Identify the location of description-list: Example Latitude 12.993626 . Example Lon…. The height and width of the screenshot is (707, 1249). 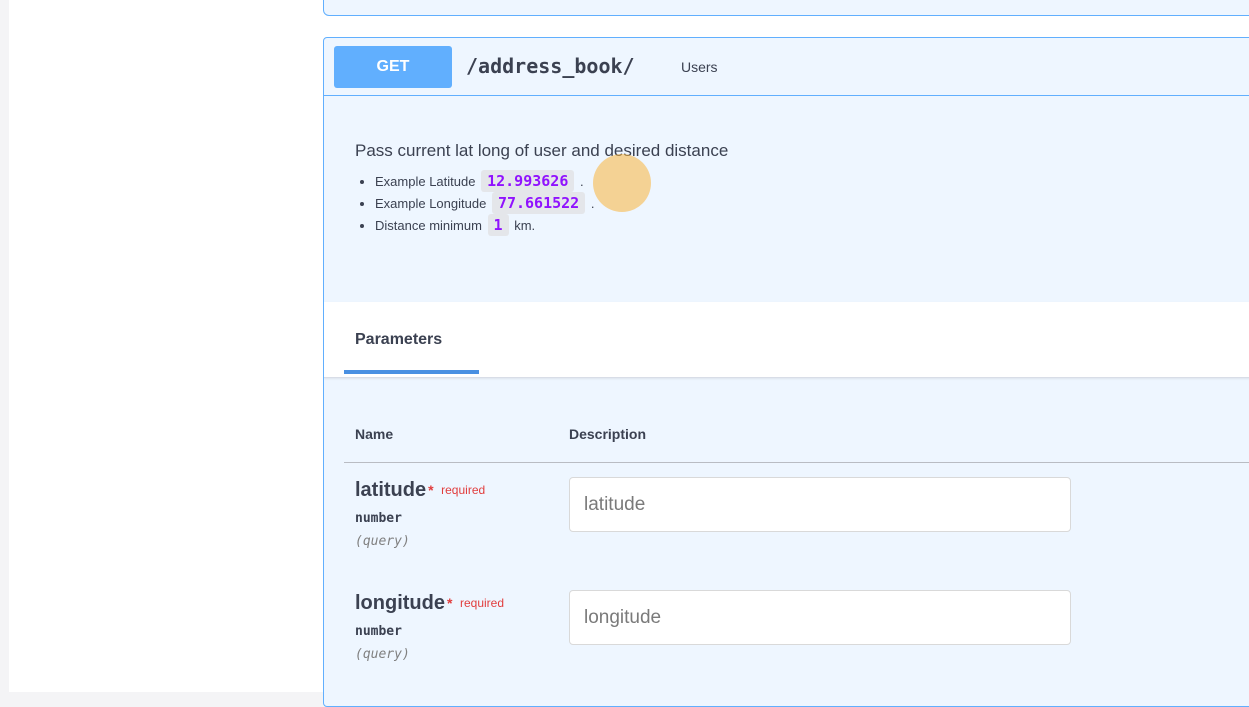
(795, 203).